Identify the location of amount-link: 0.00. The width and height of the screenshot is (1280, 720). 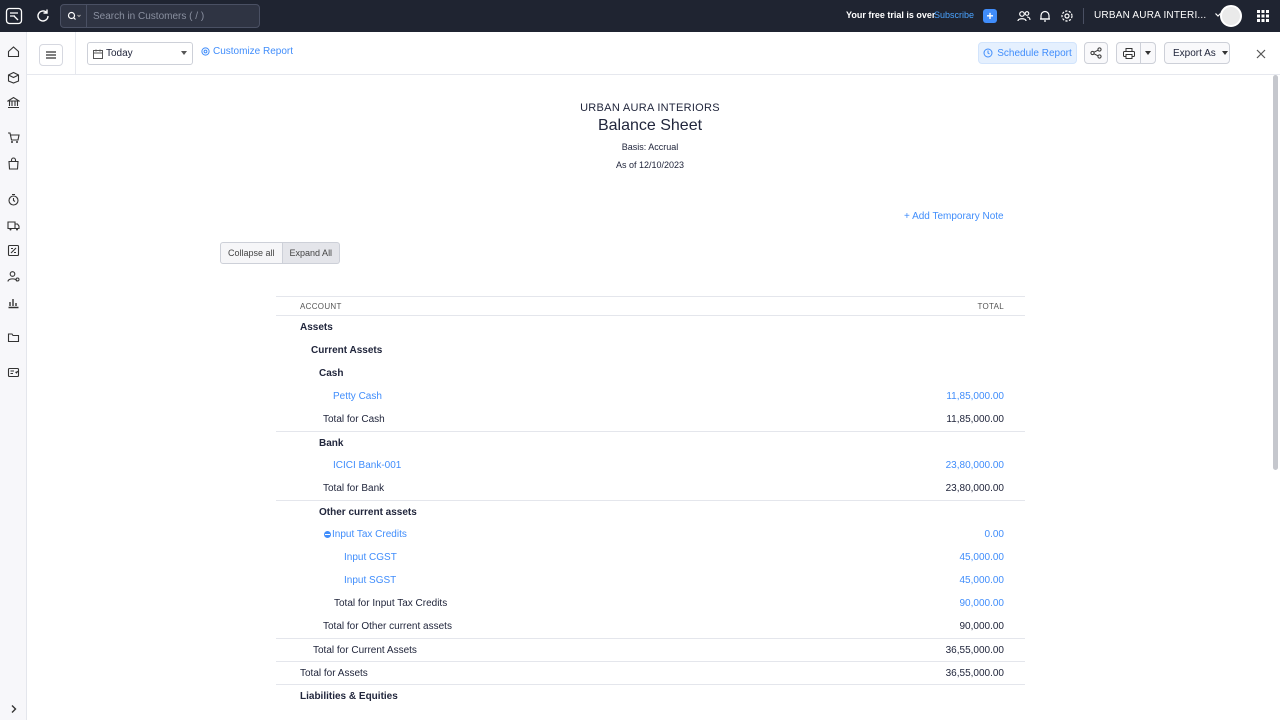
(994, 534).